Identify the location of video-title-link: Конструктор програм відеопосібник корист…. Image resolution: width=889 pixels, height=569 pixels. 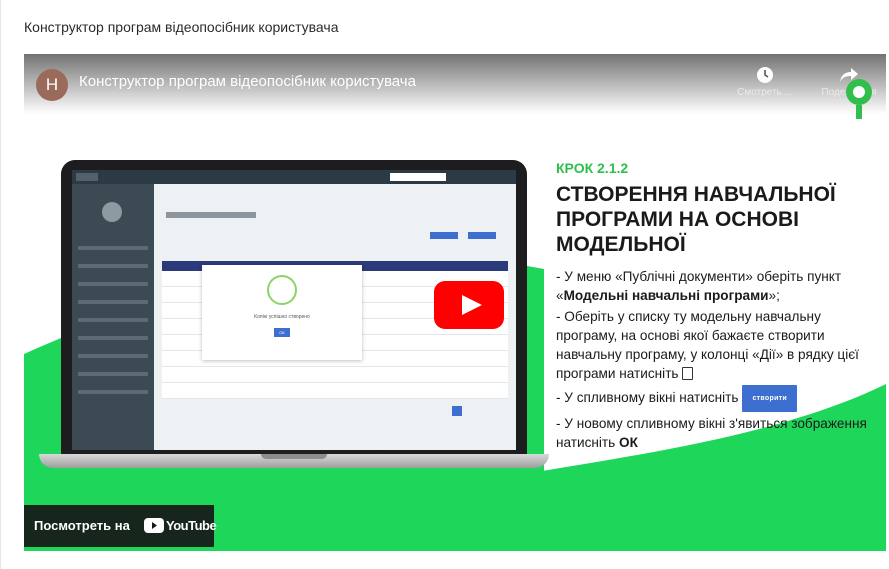
(247, 81).